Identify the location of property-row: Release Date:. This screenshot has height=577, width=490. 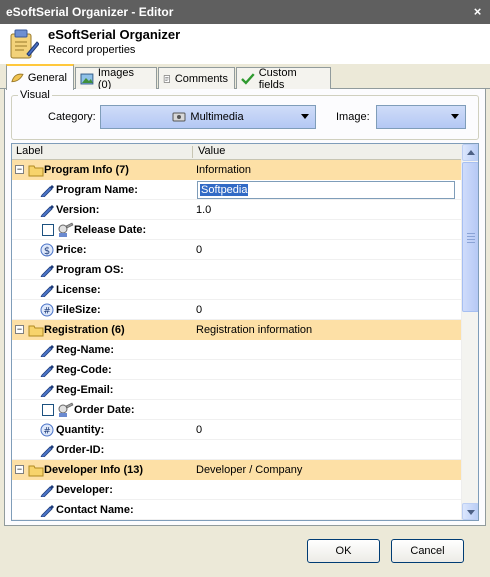
(236, 230).